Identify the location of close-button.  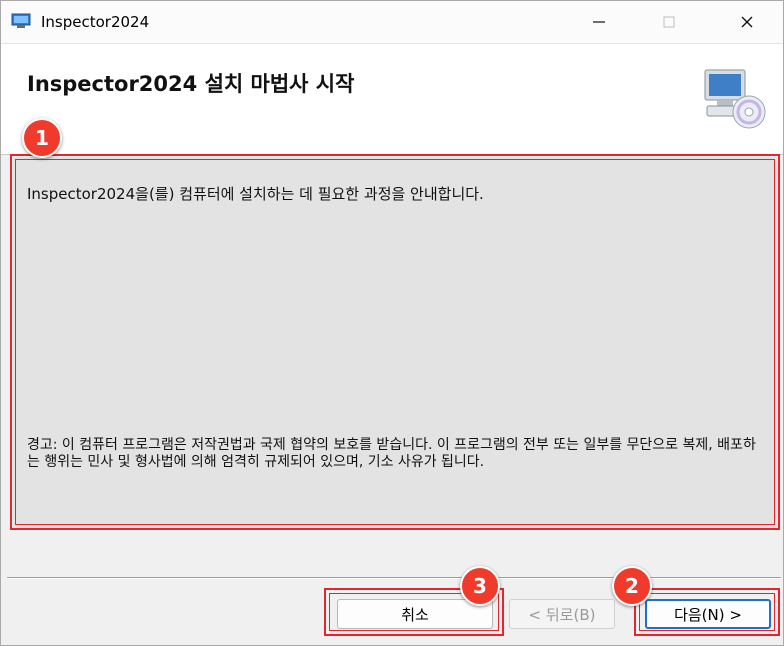
(747, 22).